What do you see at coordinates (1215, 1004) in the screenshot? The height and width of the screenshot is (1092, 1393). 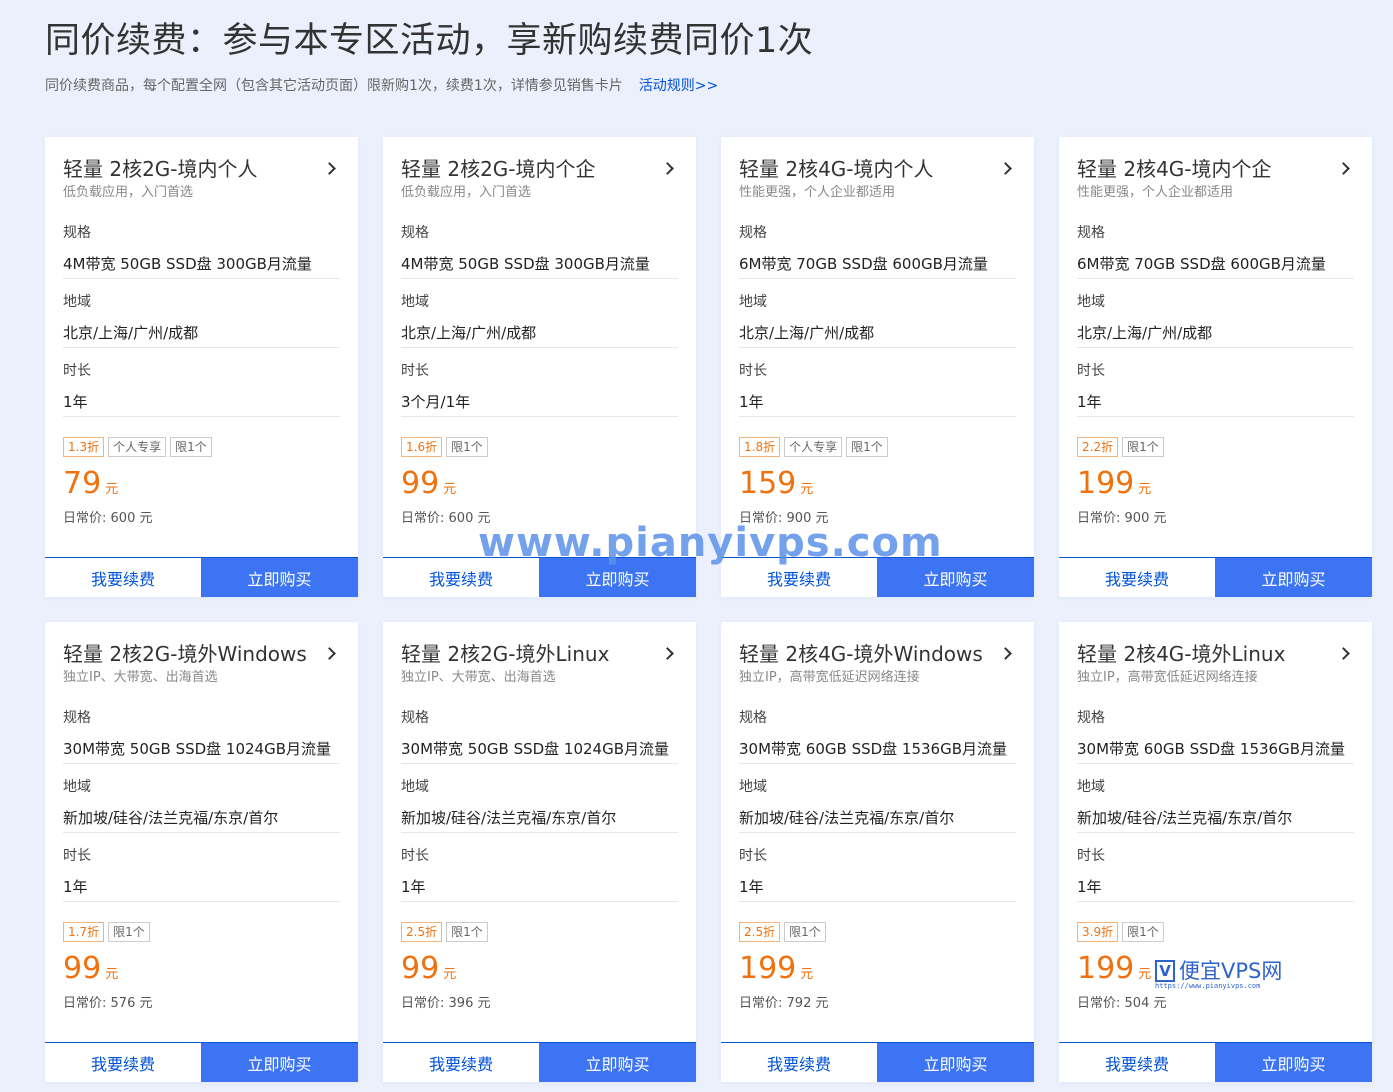 I see `regular-price: 日常价: 504 元` at bounding box center [1215, 1004].